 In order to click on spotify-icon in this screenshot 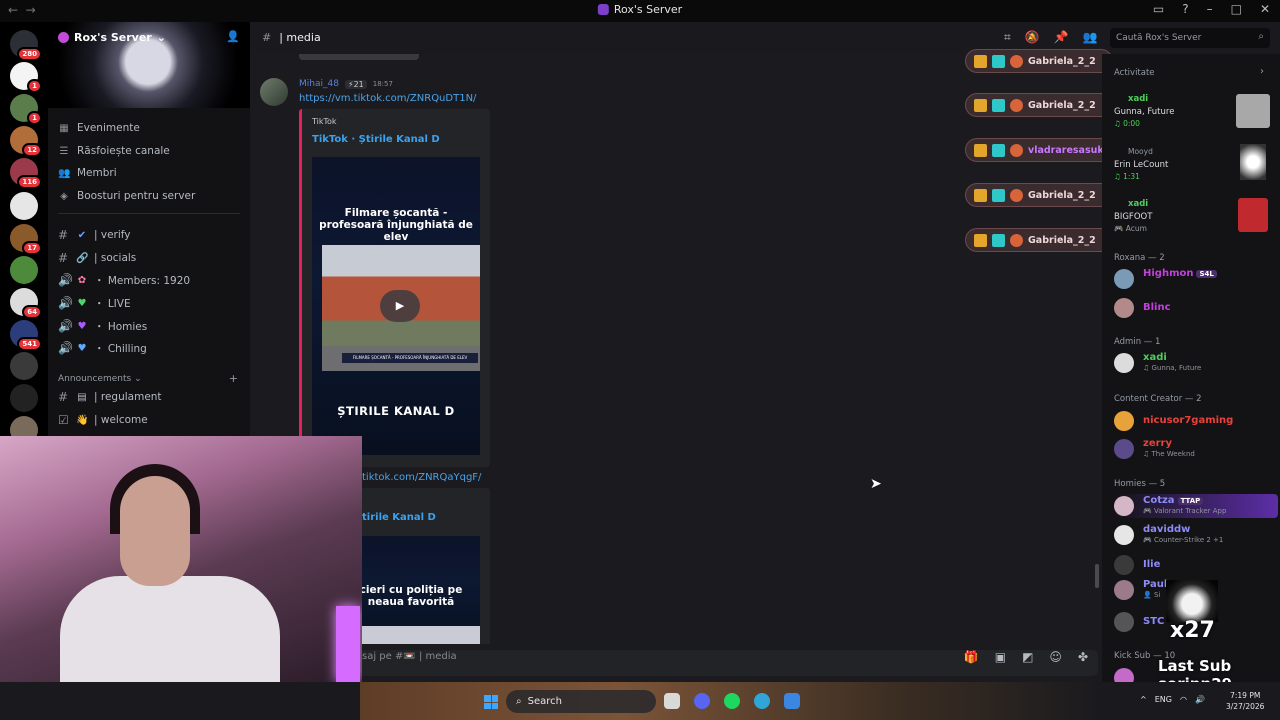, I will do `click(732, 701)`.